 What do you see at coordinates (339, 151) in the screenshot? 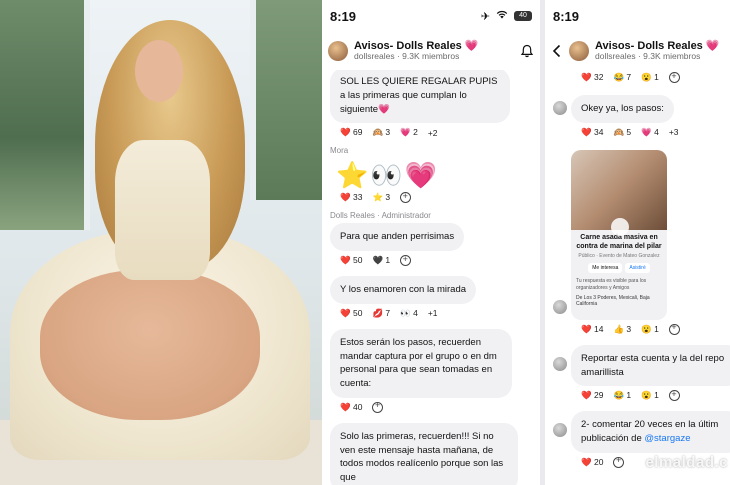
I see `sender-name: Mora` at bounding box center [339, 151].